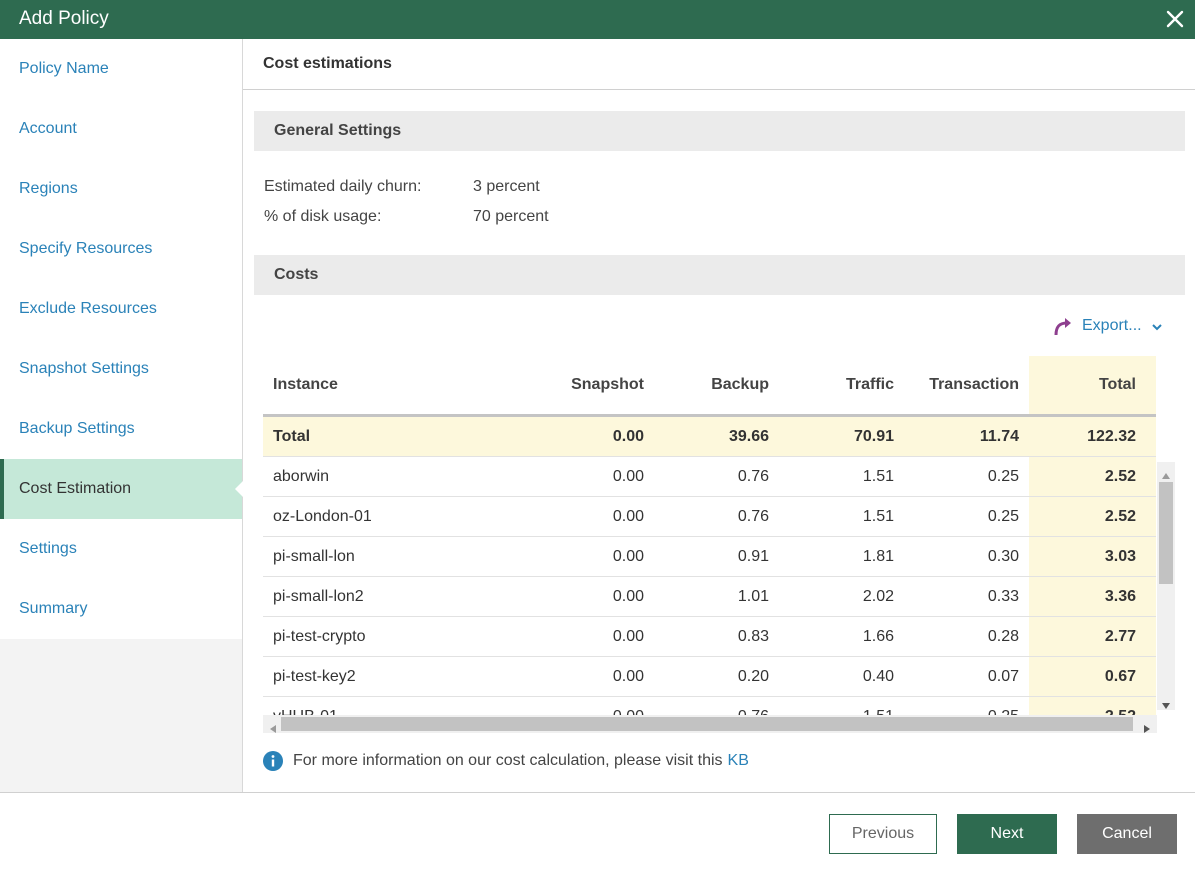 The height and width of the screenshot is (871, 1195). What do you see at coordinates (1003, 596) in the screenshot?
I see `cell-transaction: 0.33` at bounding box center [1003, 596].